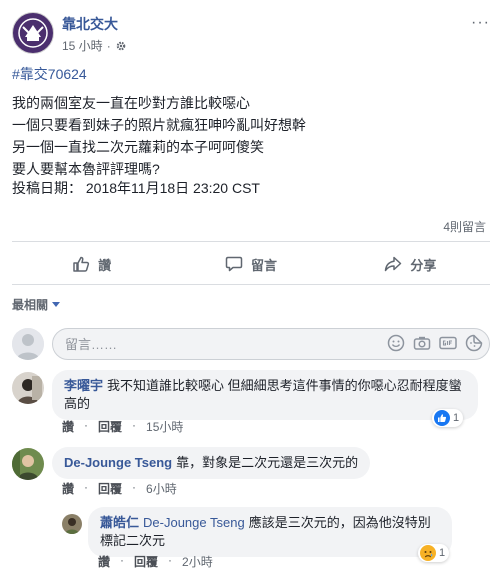 This screenshot has height=574, width=502. Describe the element at coordinates (30, 305) in the screenshot. I see `sort-label: 最相關` at that location.